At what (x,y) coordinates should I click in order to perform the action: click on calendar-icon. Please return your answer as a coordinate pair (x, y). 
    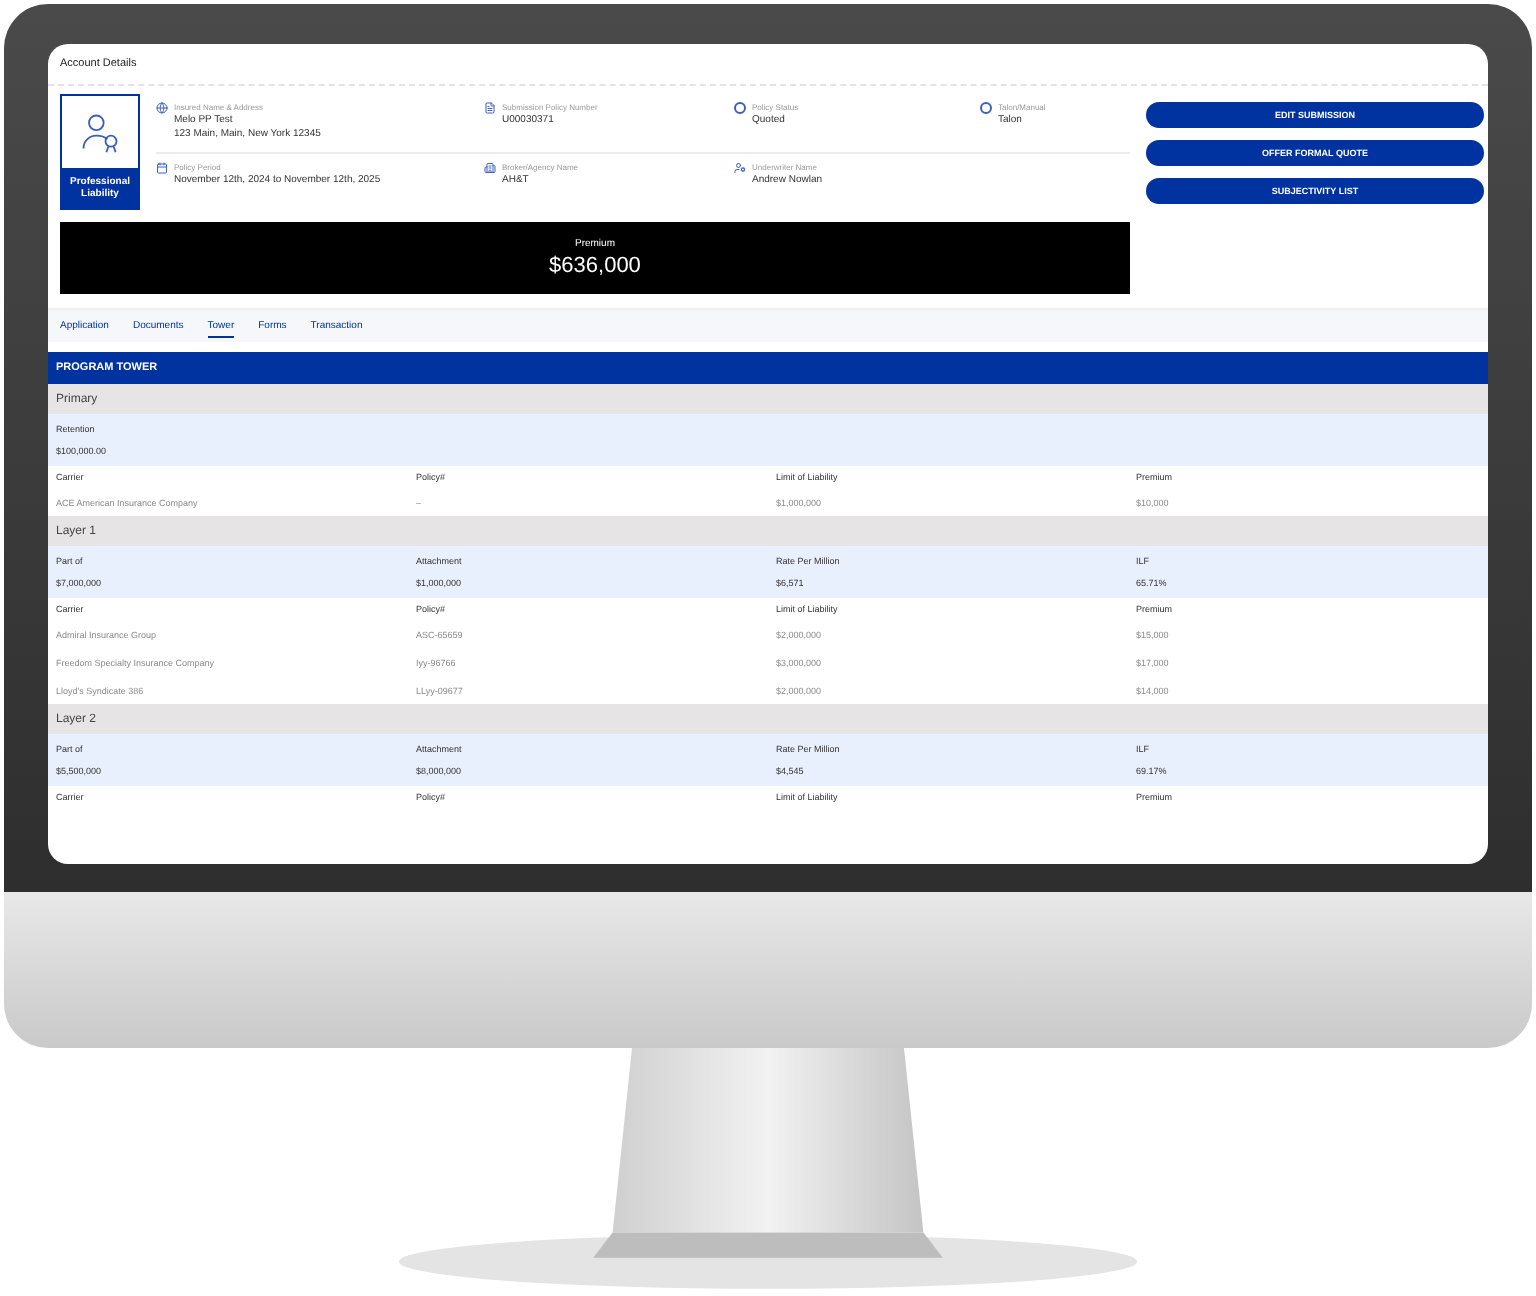
    Looking at the image, I should click on (162, 168).